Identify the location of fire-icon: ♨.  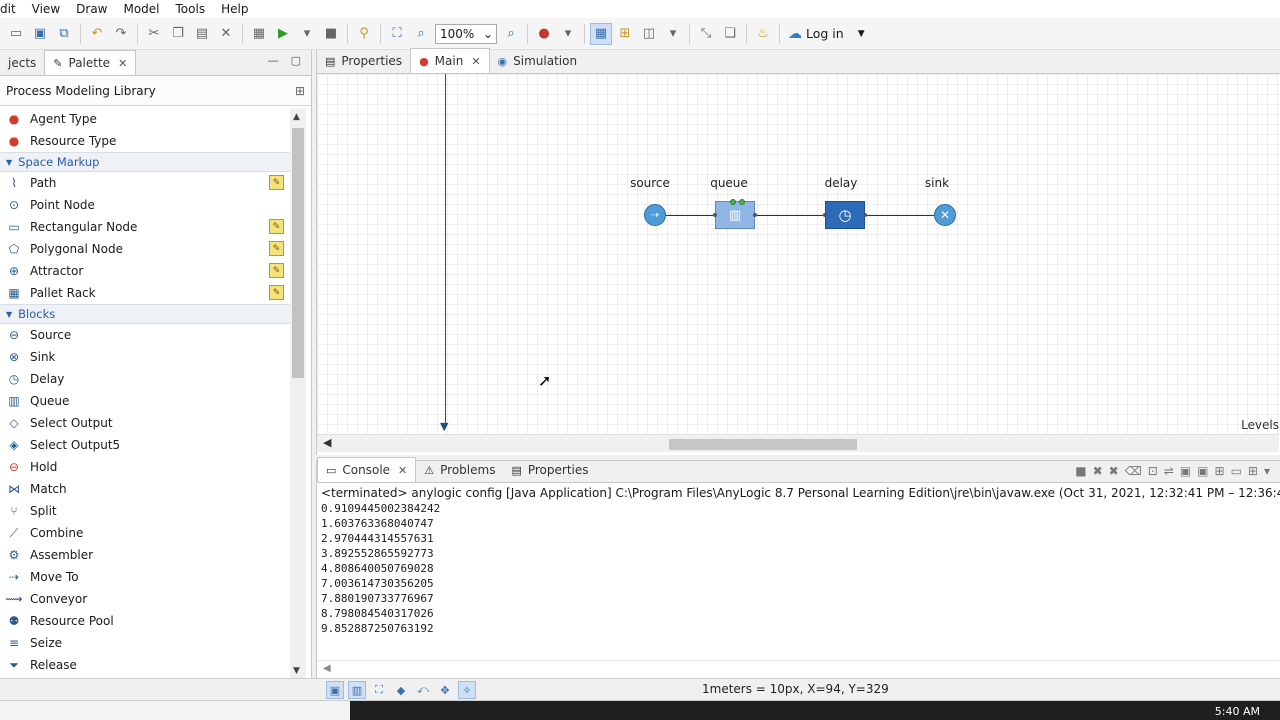
(763, 34).